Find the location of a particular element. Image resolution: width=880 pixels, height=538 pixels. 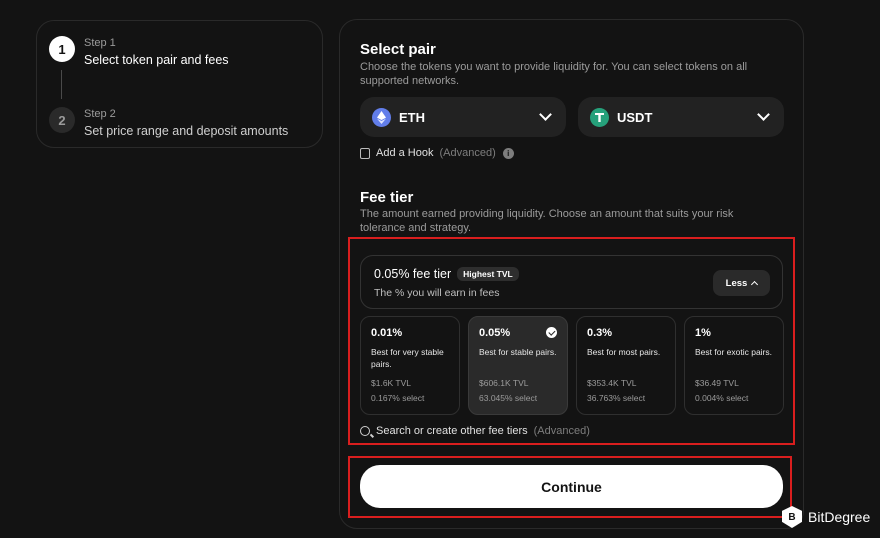

check-icon is located at coordinates (551, 332).